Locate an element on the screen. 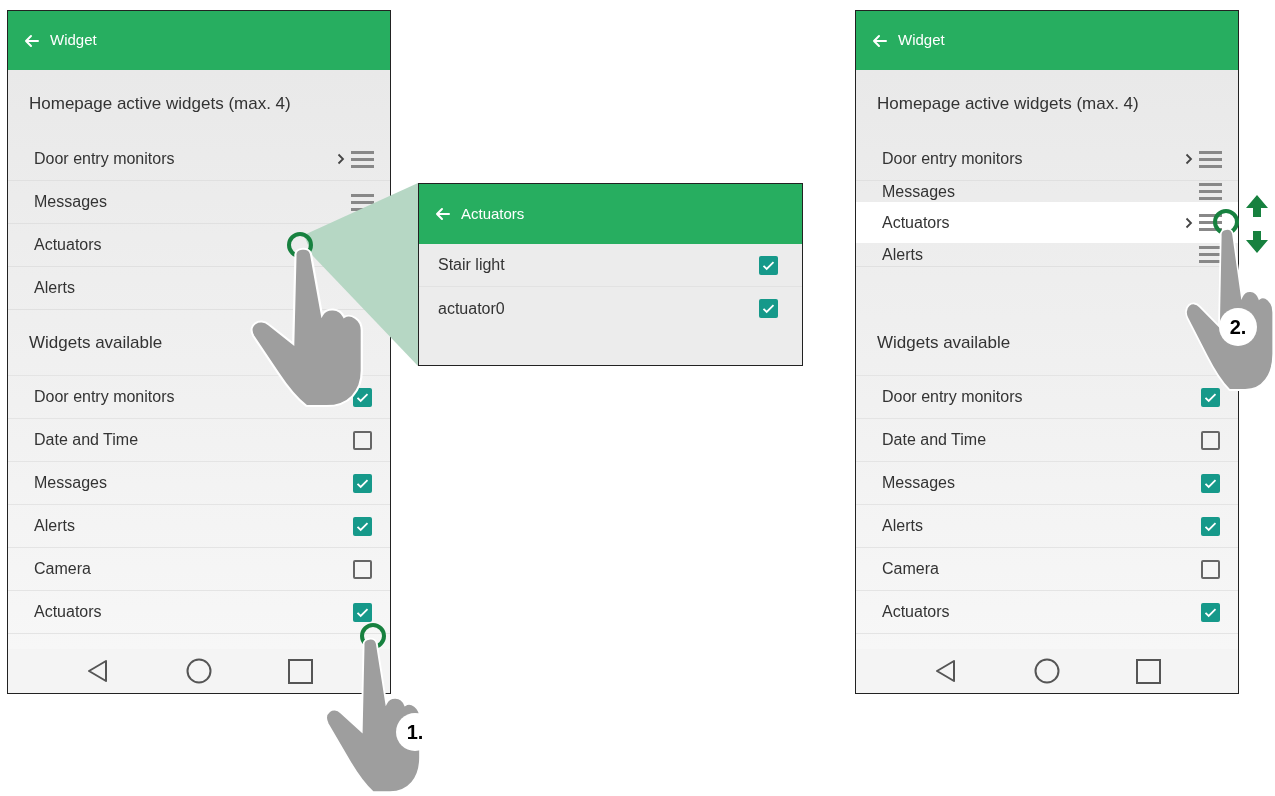 This screenshot has height=796, width=1275. tap-ring-icon is located at coordinates (1226, 222).